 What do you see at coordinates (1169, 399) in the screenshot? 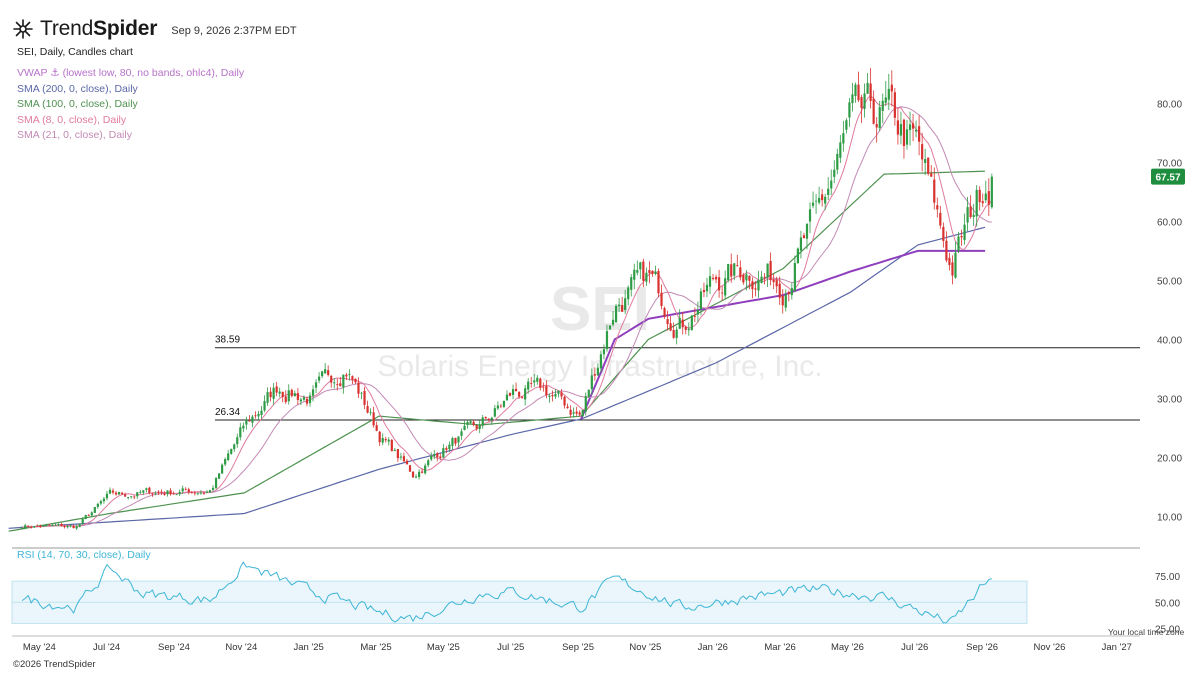
I see `y-tick-label: 30.00` at bounding box center [1169, 399].